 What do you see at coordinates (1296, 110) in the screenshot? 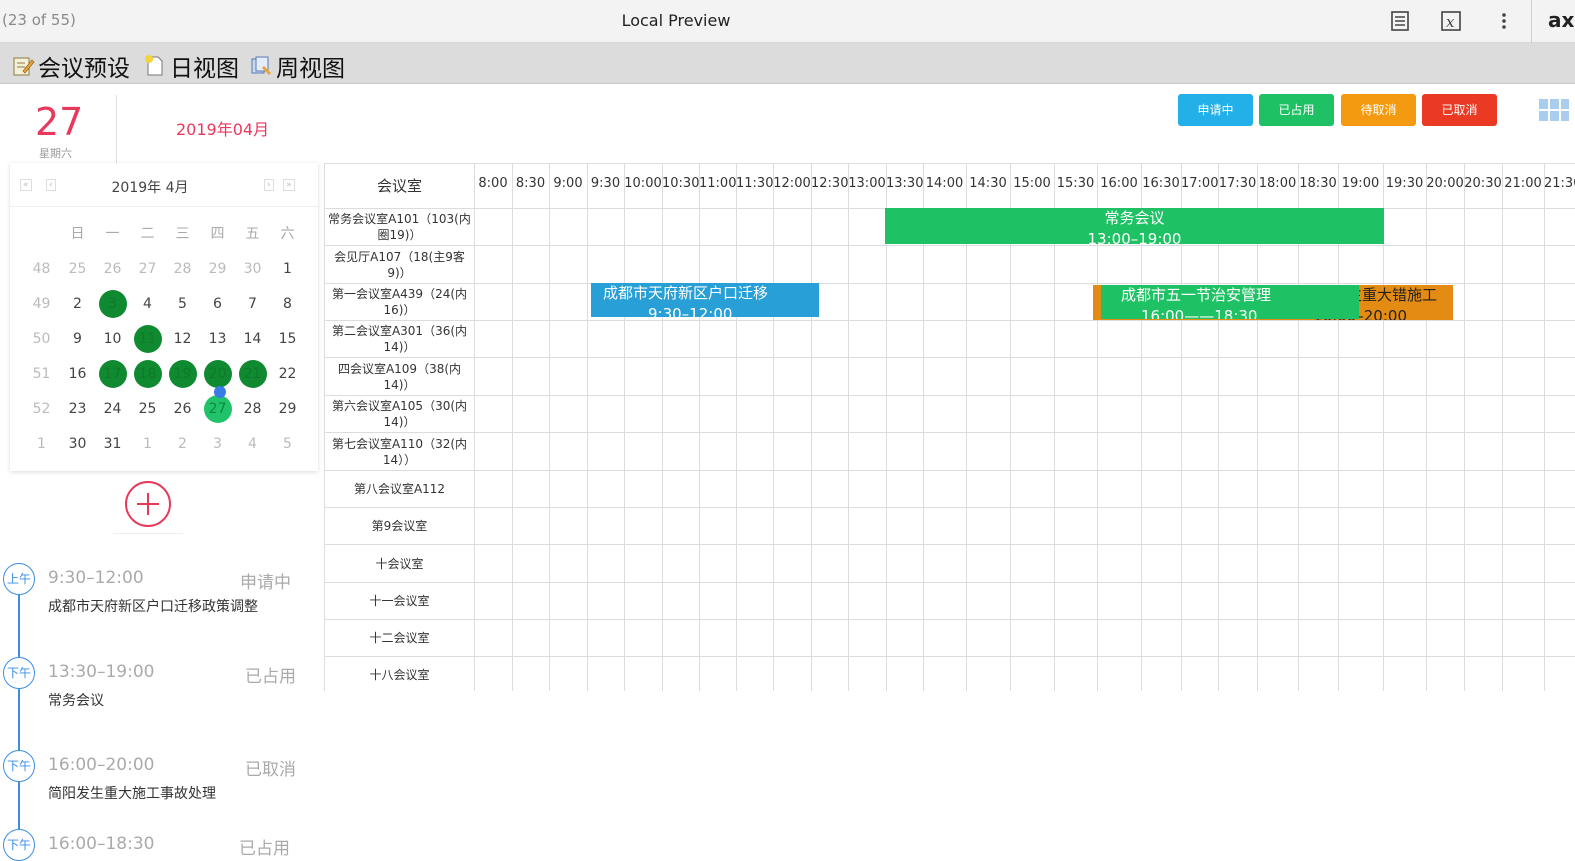
I see `legend-status-1: 已占用` at bounding box center [1296, 110].